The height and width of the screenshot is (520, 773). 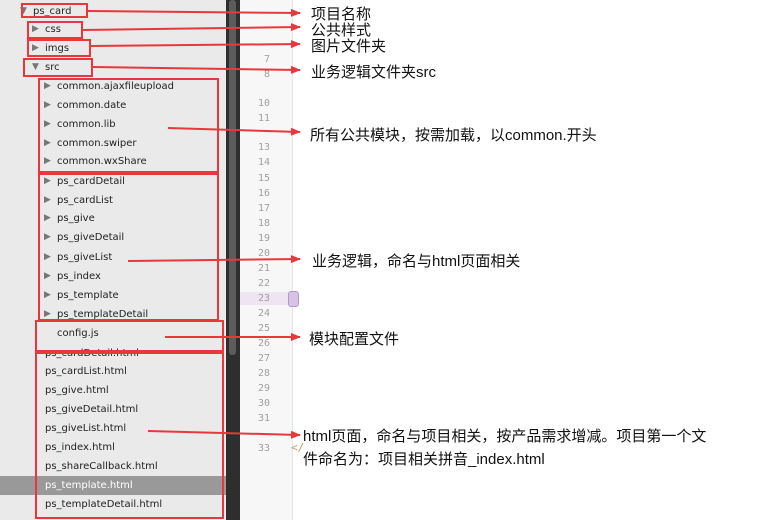 What do you see at coordinates (234, 131) in the screenshot?
I see `arrow-common-modules` at bounding box center [234, 131].